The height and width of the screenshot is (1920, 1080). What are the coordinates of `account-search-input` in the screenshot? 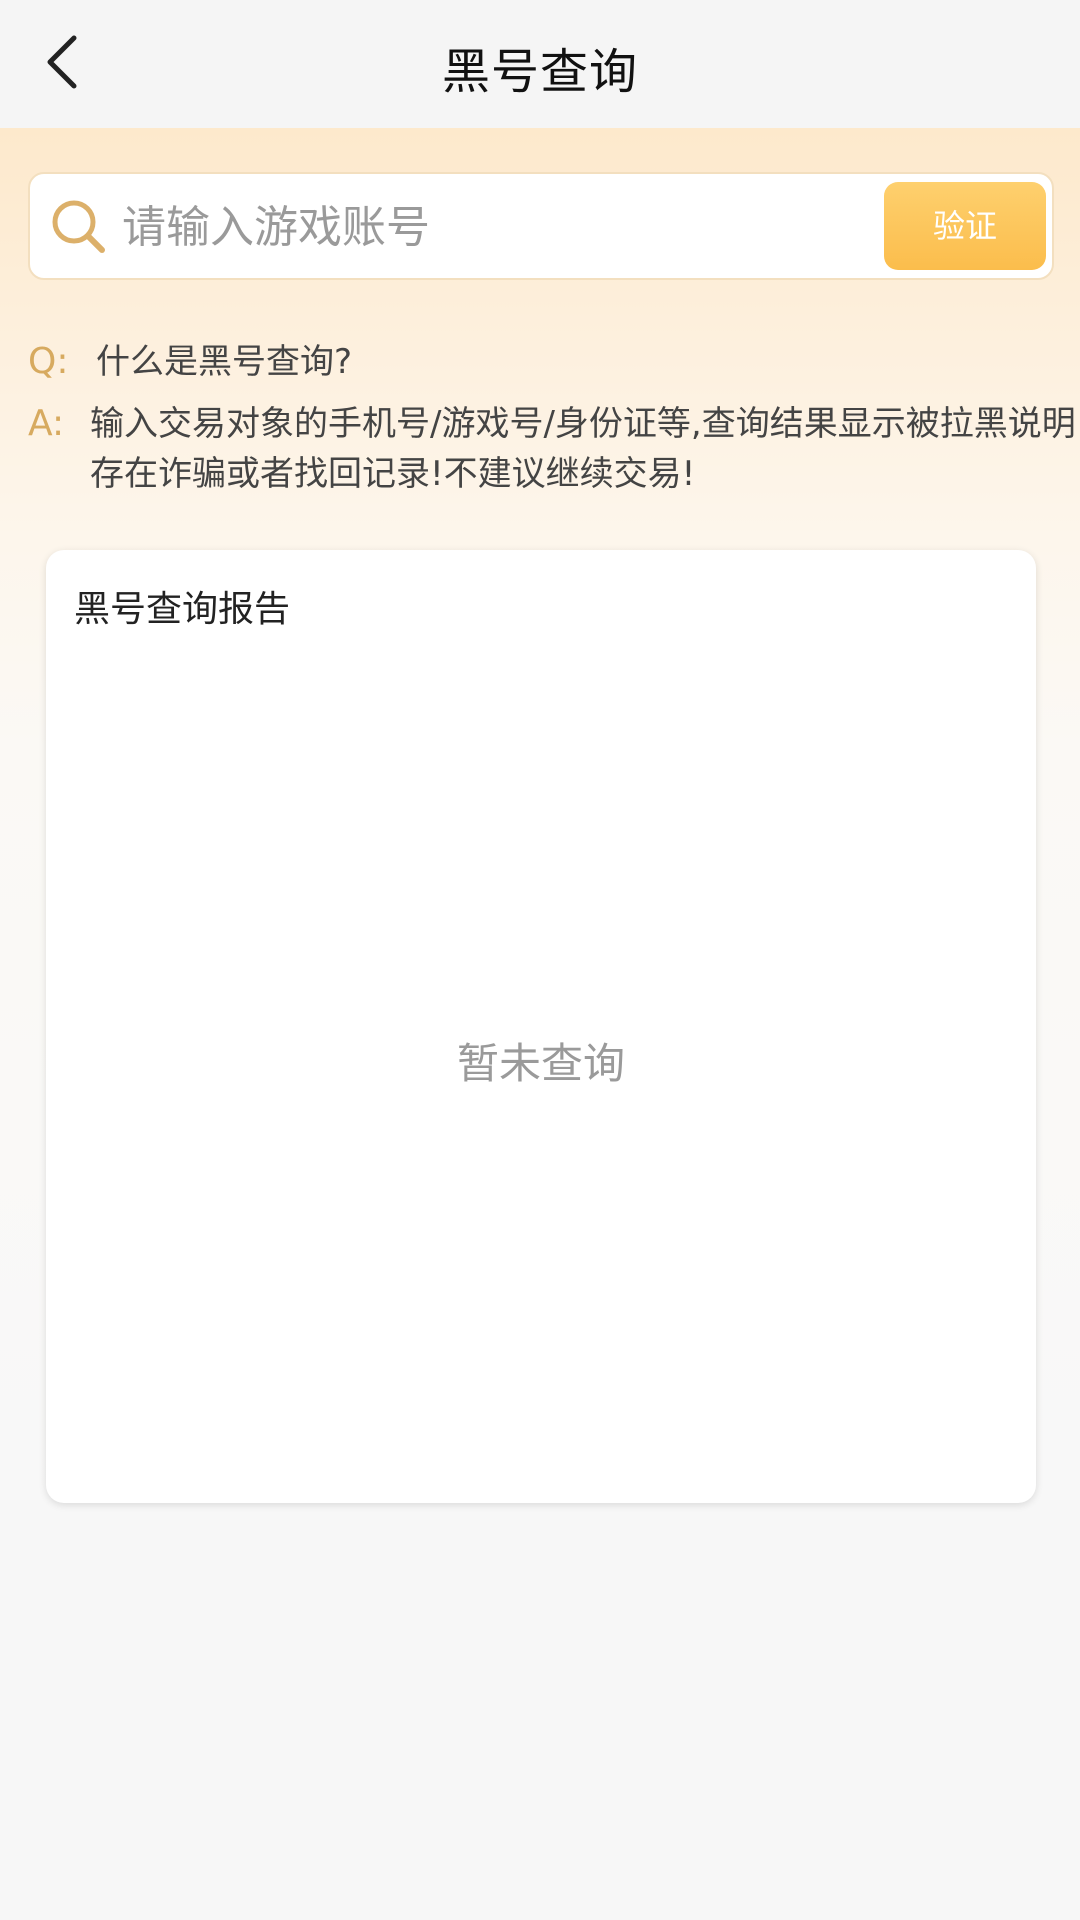 It's located at (507, 227).